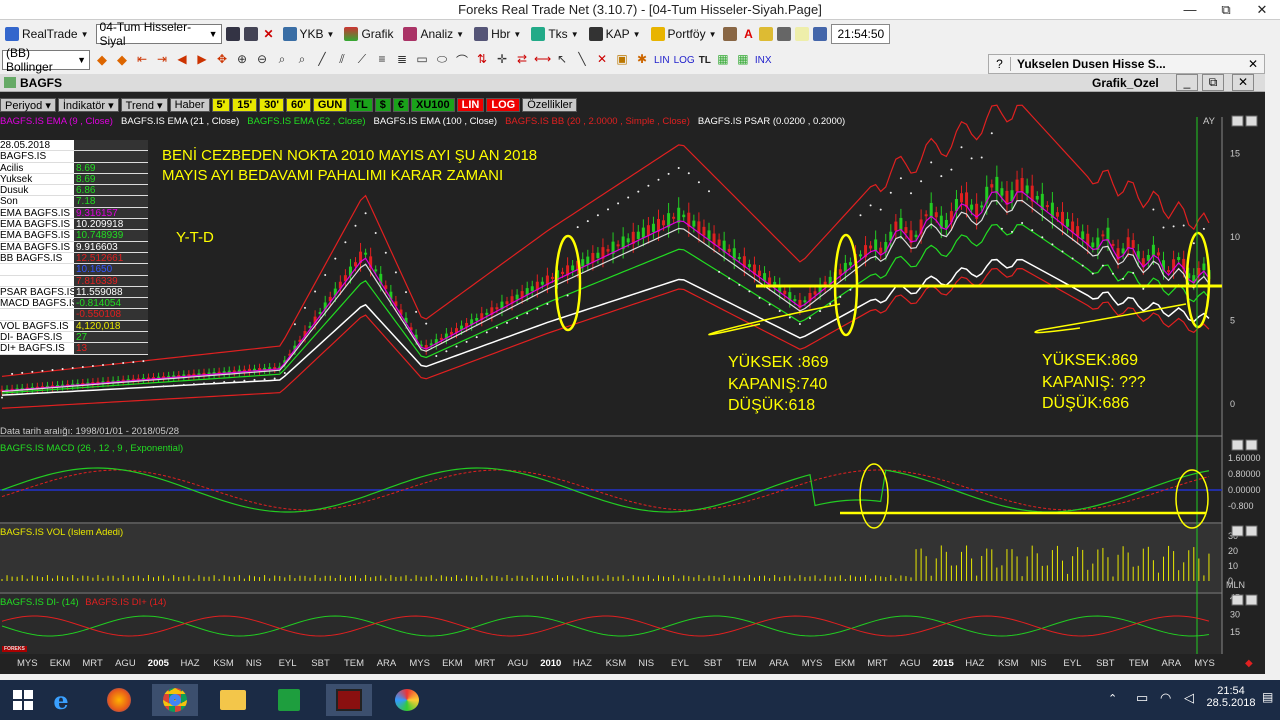  Describe the element at coordinates (46, 60) in the screenshot. I see `indicator-select: (BB) Bollinger ▼` at that location.